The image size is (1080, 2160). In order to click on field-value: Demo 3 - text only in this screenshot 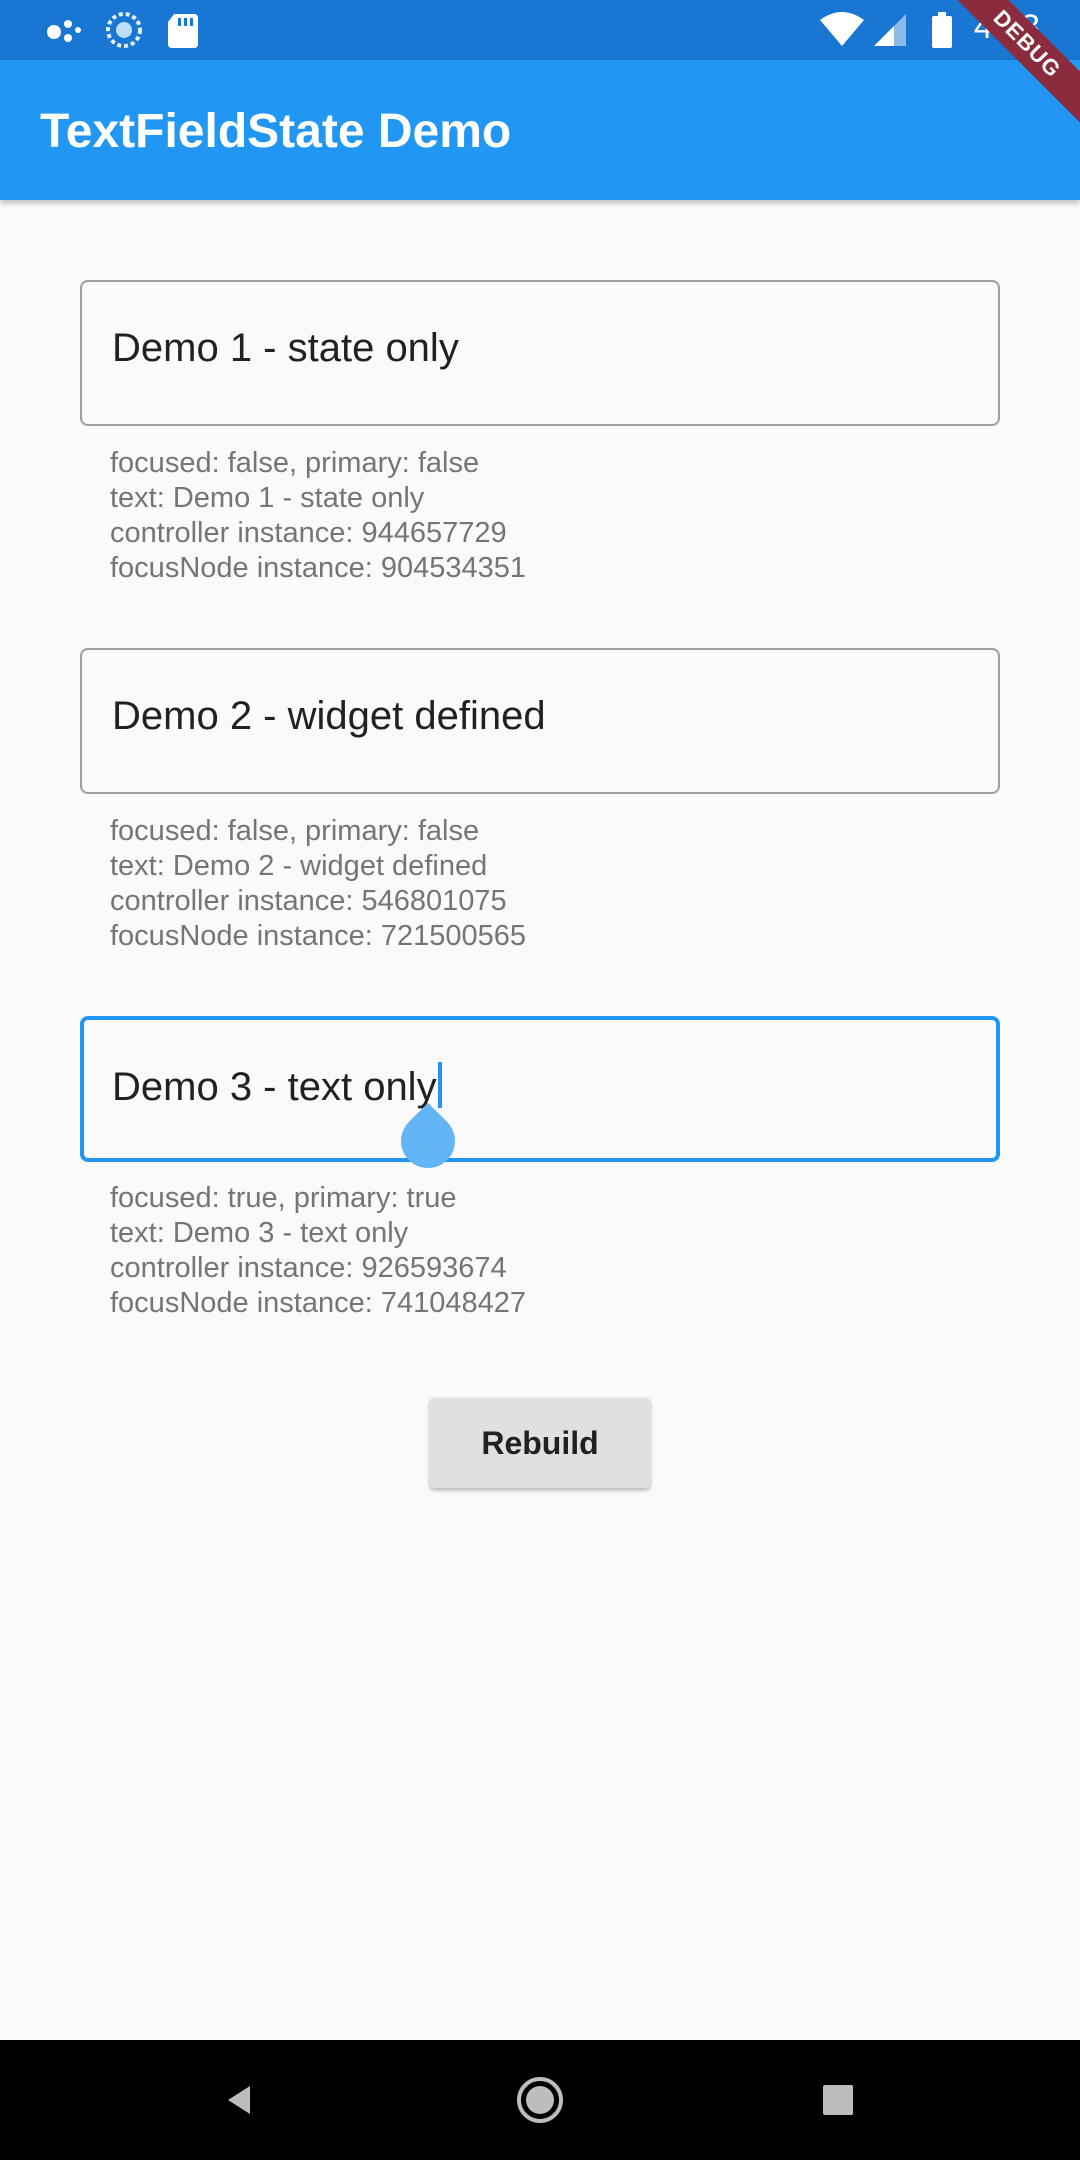, I will do `click(277, 1086)`.